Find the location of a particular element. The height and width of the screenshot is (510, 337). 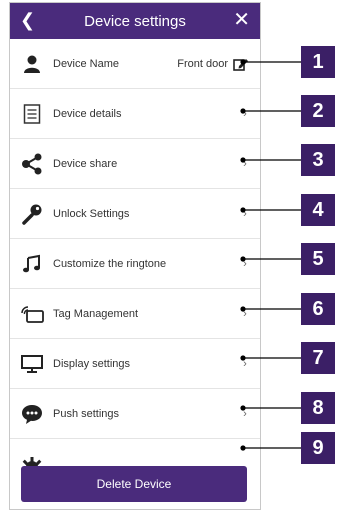

row-push-settings: Push settings › is located at coordinates (135, 414).